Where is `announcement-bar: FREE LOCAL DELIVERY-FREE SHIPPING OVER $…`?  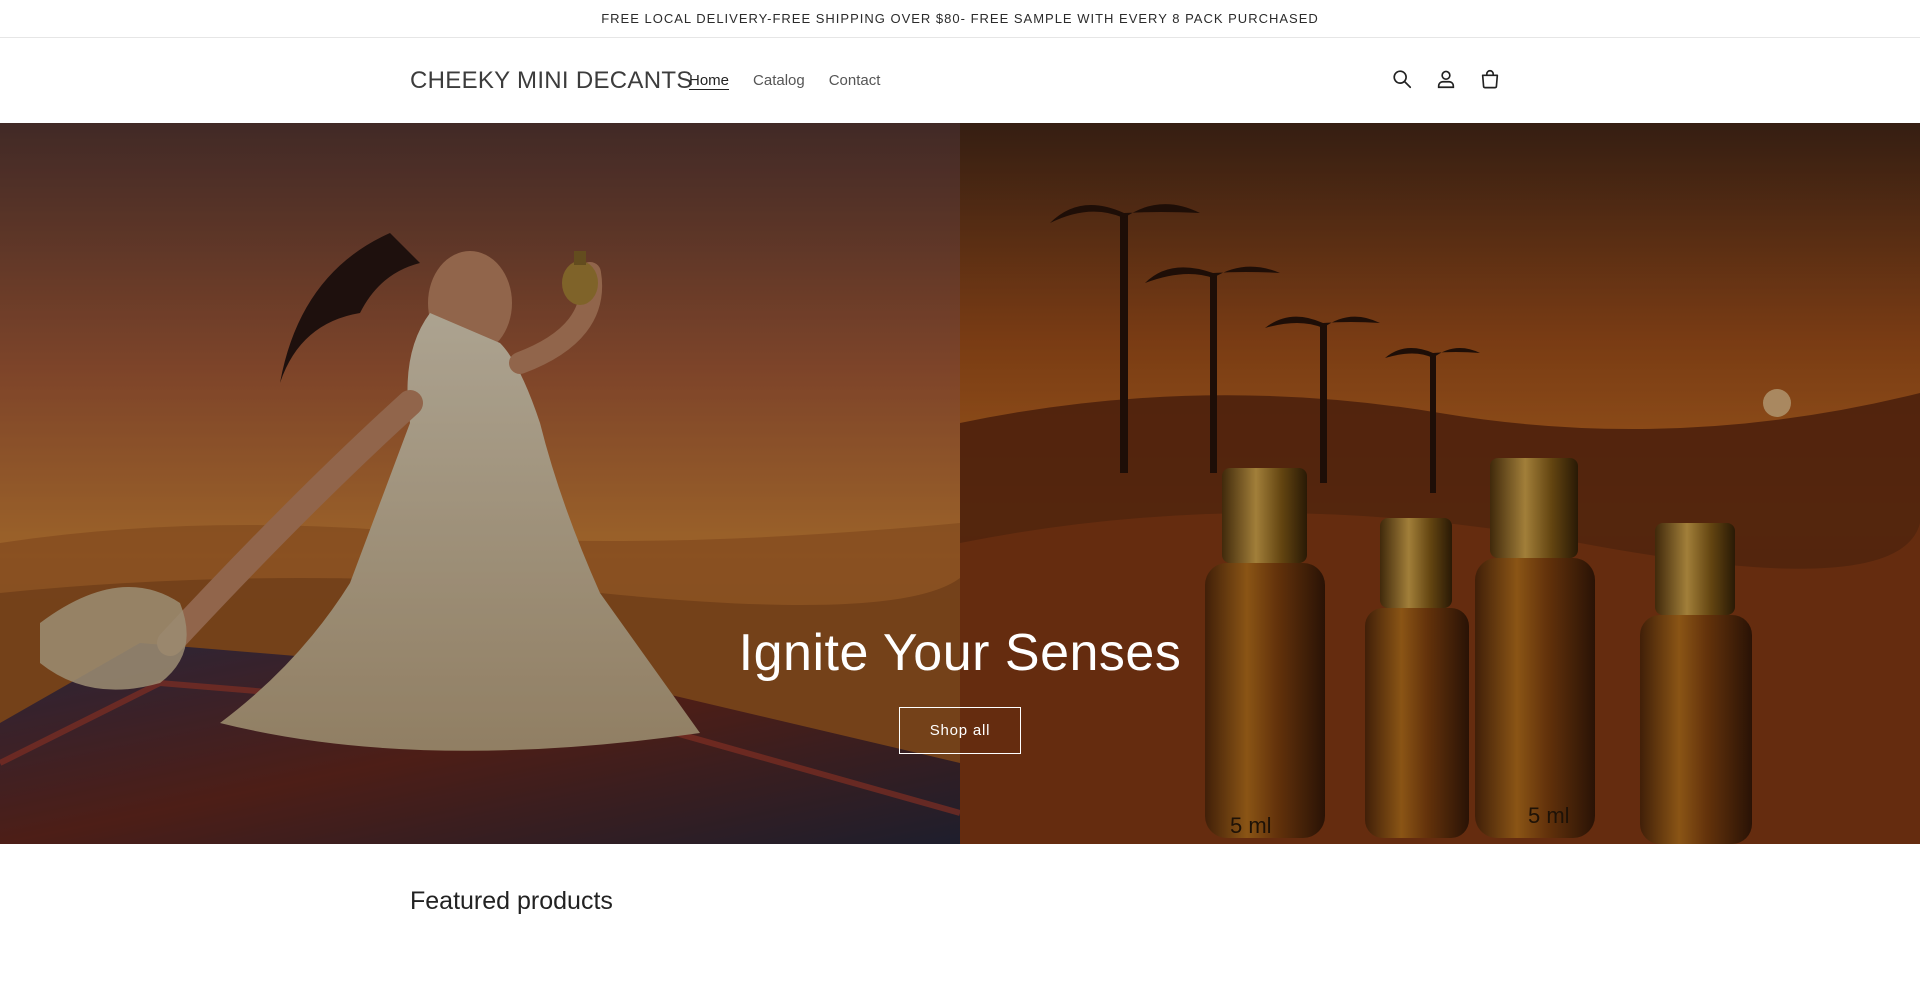 announcement-bar: FREE LOCAL DELIVERY-FREE SHIPPING OVER $… is located at coordinates (960, 19).